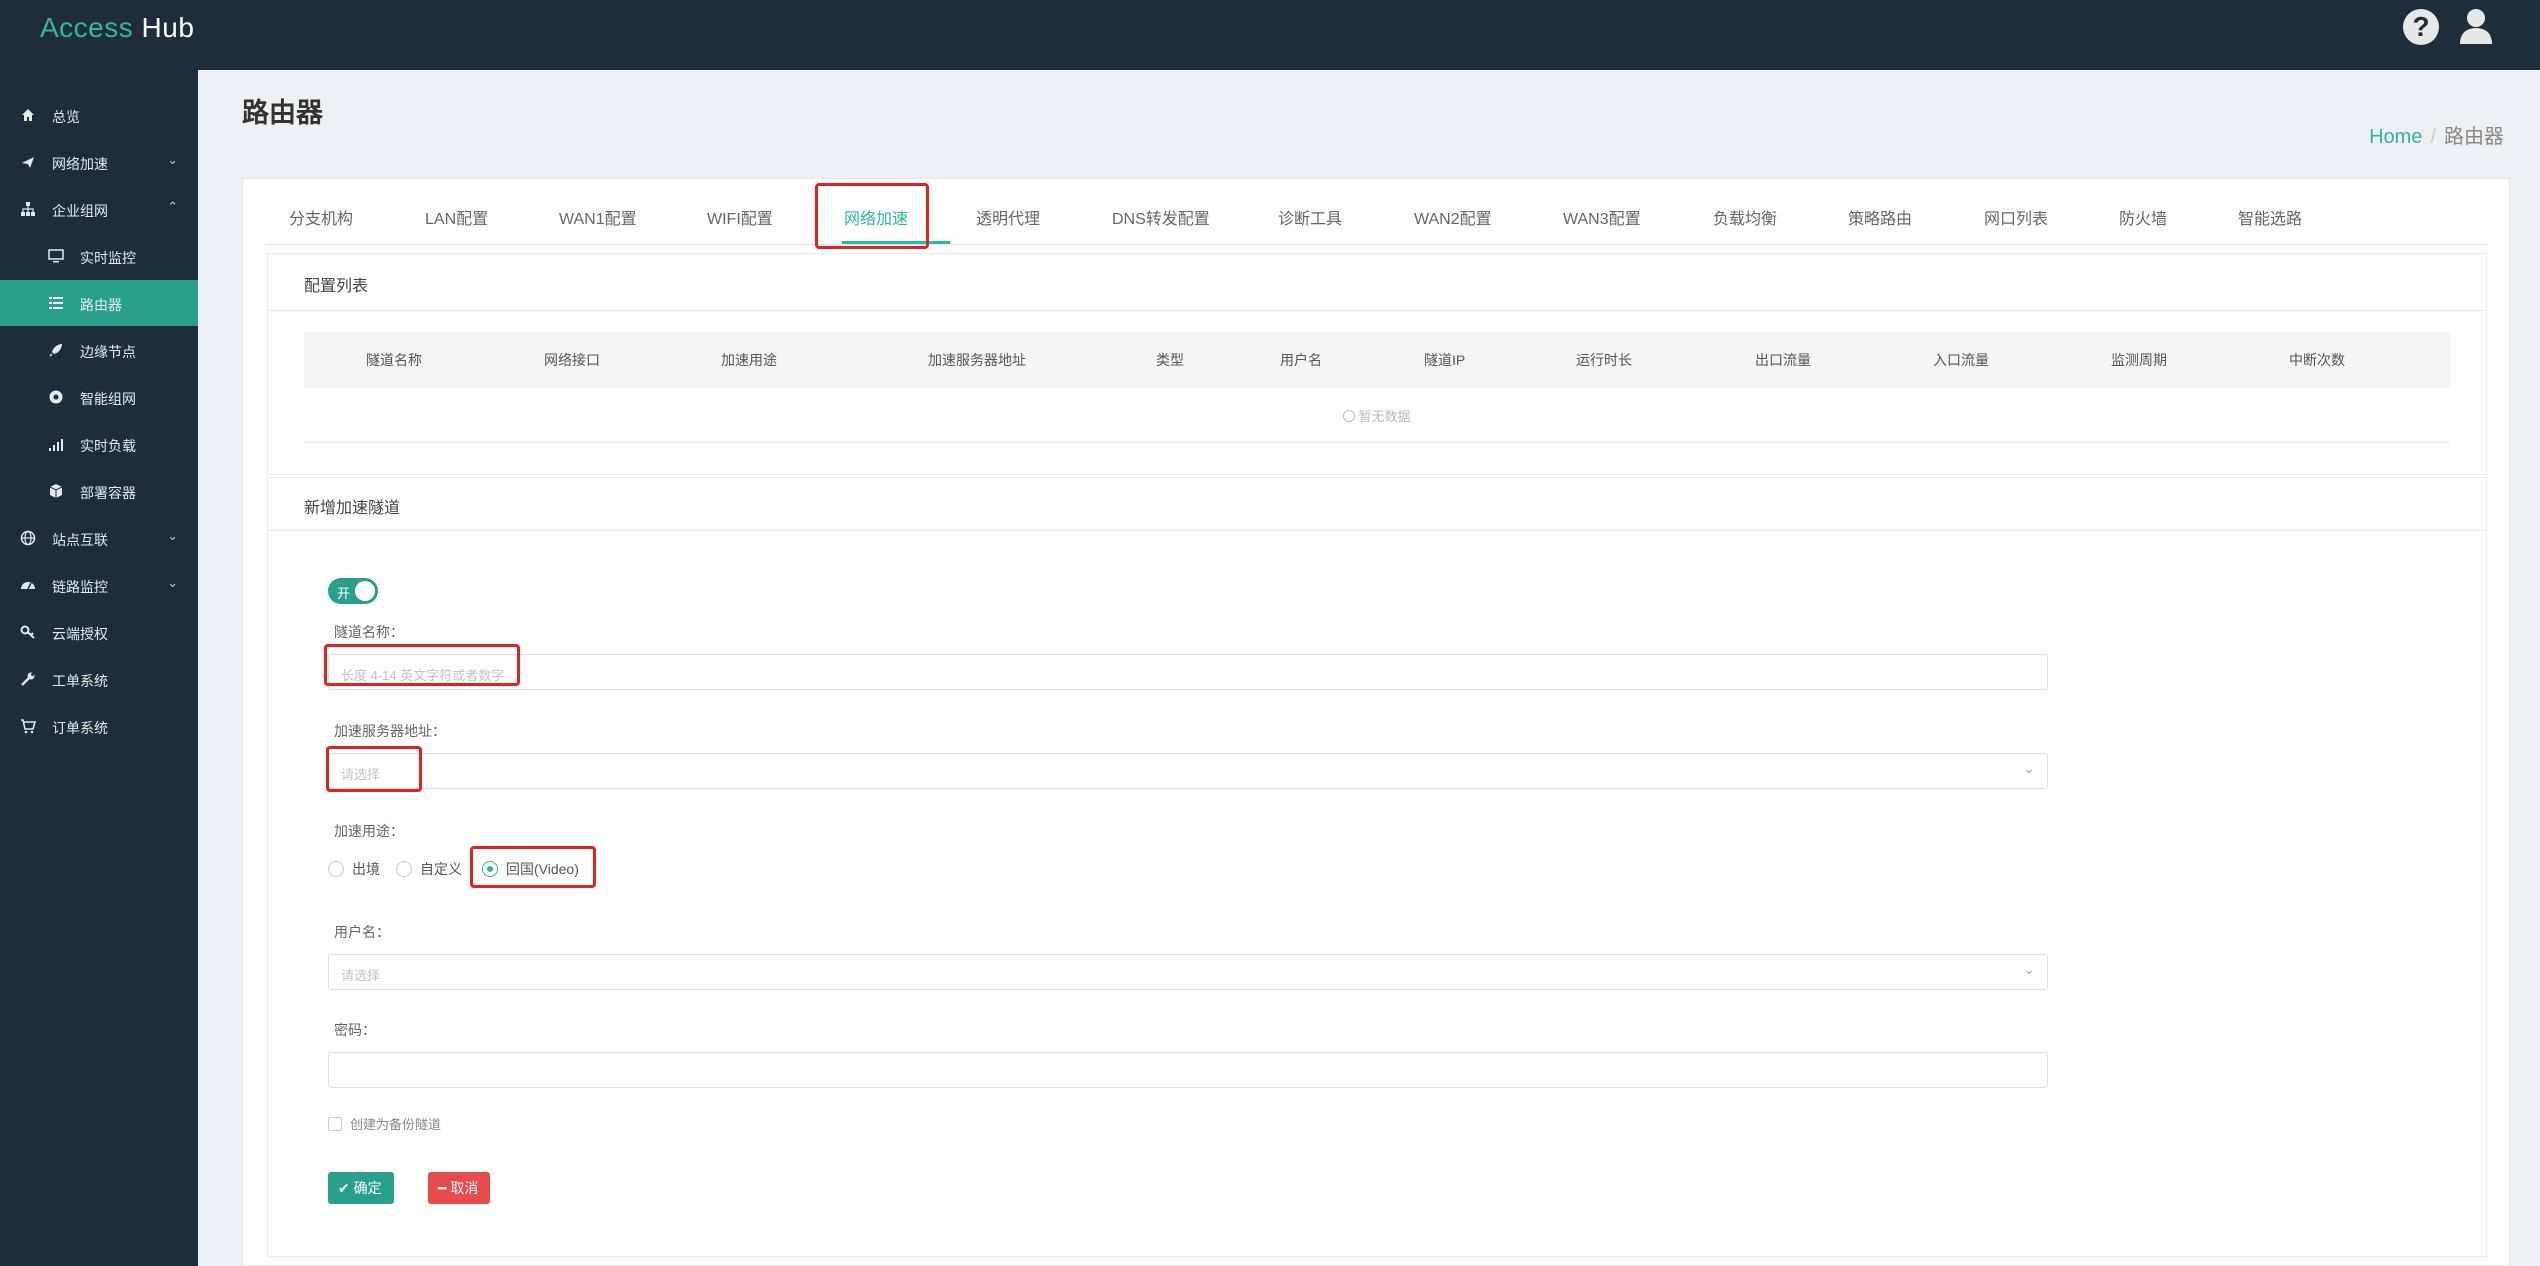 The image size is (2540, 1266). I want to click on column-header: 用户名, so click(1301, 360).